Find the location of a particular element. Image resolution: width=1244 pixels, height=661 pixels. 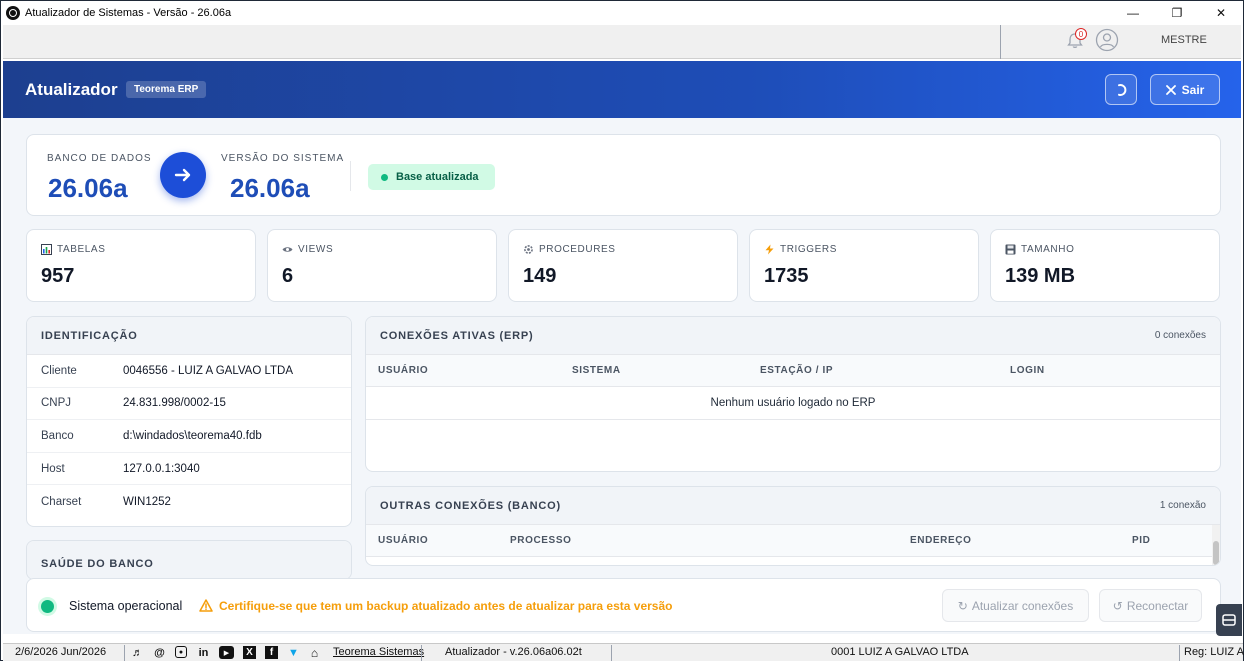

arrow-right-icon is located at coordinates (183, 175).